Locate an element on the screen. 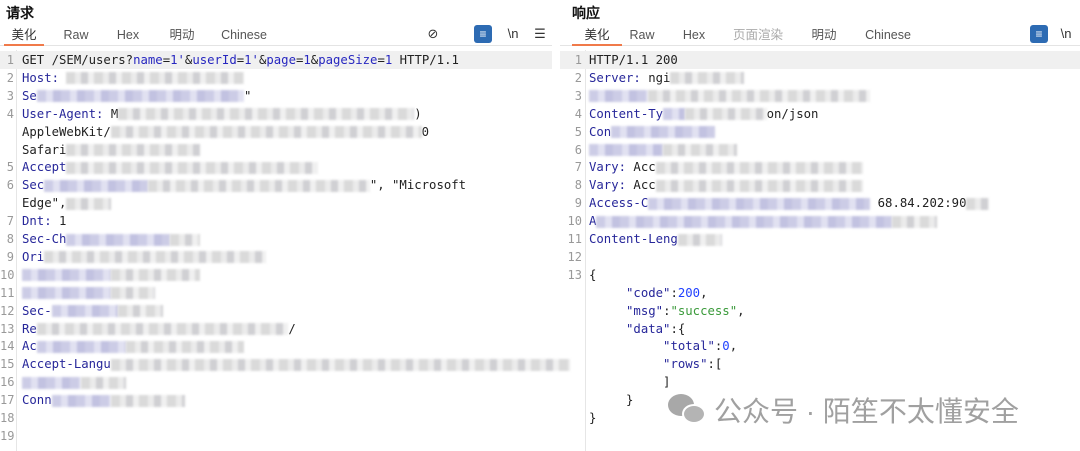 The height and width of the screenshot is (451, 1080). code-line: 19 is located at coordinates (276, 436).